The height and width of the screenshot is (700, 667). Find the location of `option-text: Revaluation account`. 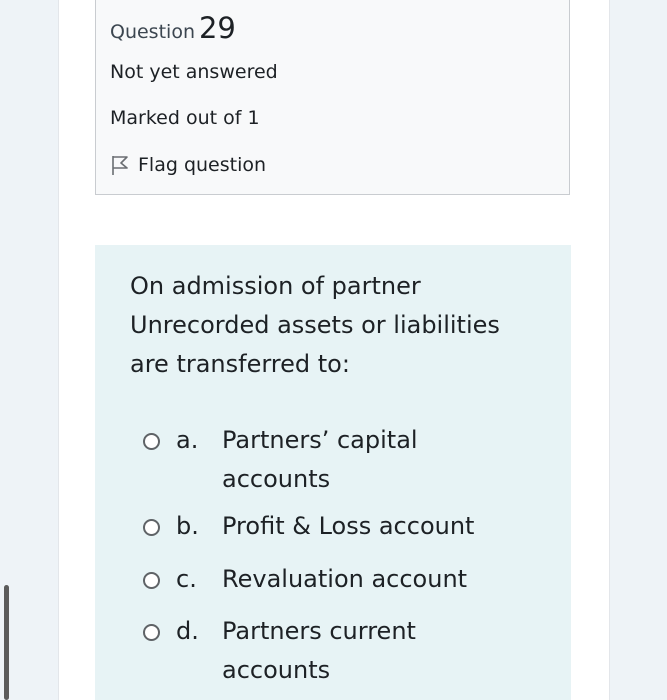

option-text: Revaluation account is located at coordinates (345, 579).